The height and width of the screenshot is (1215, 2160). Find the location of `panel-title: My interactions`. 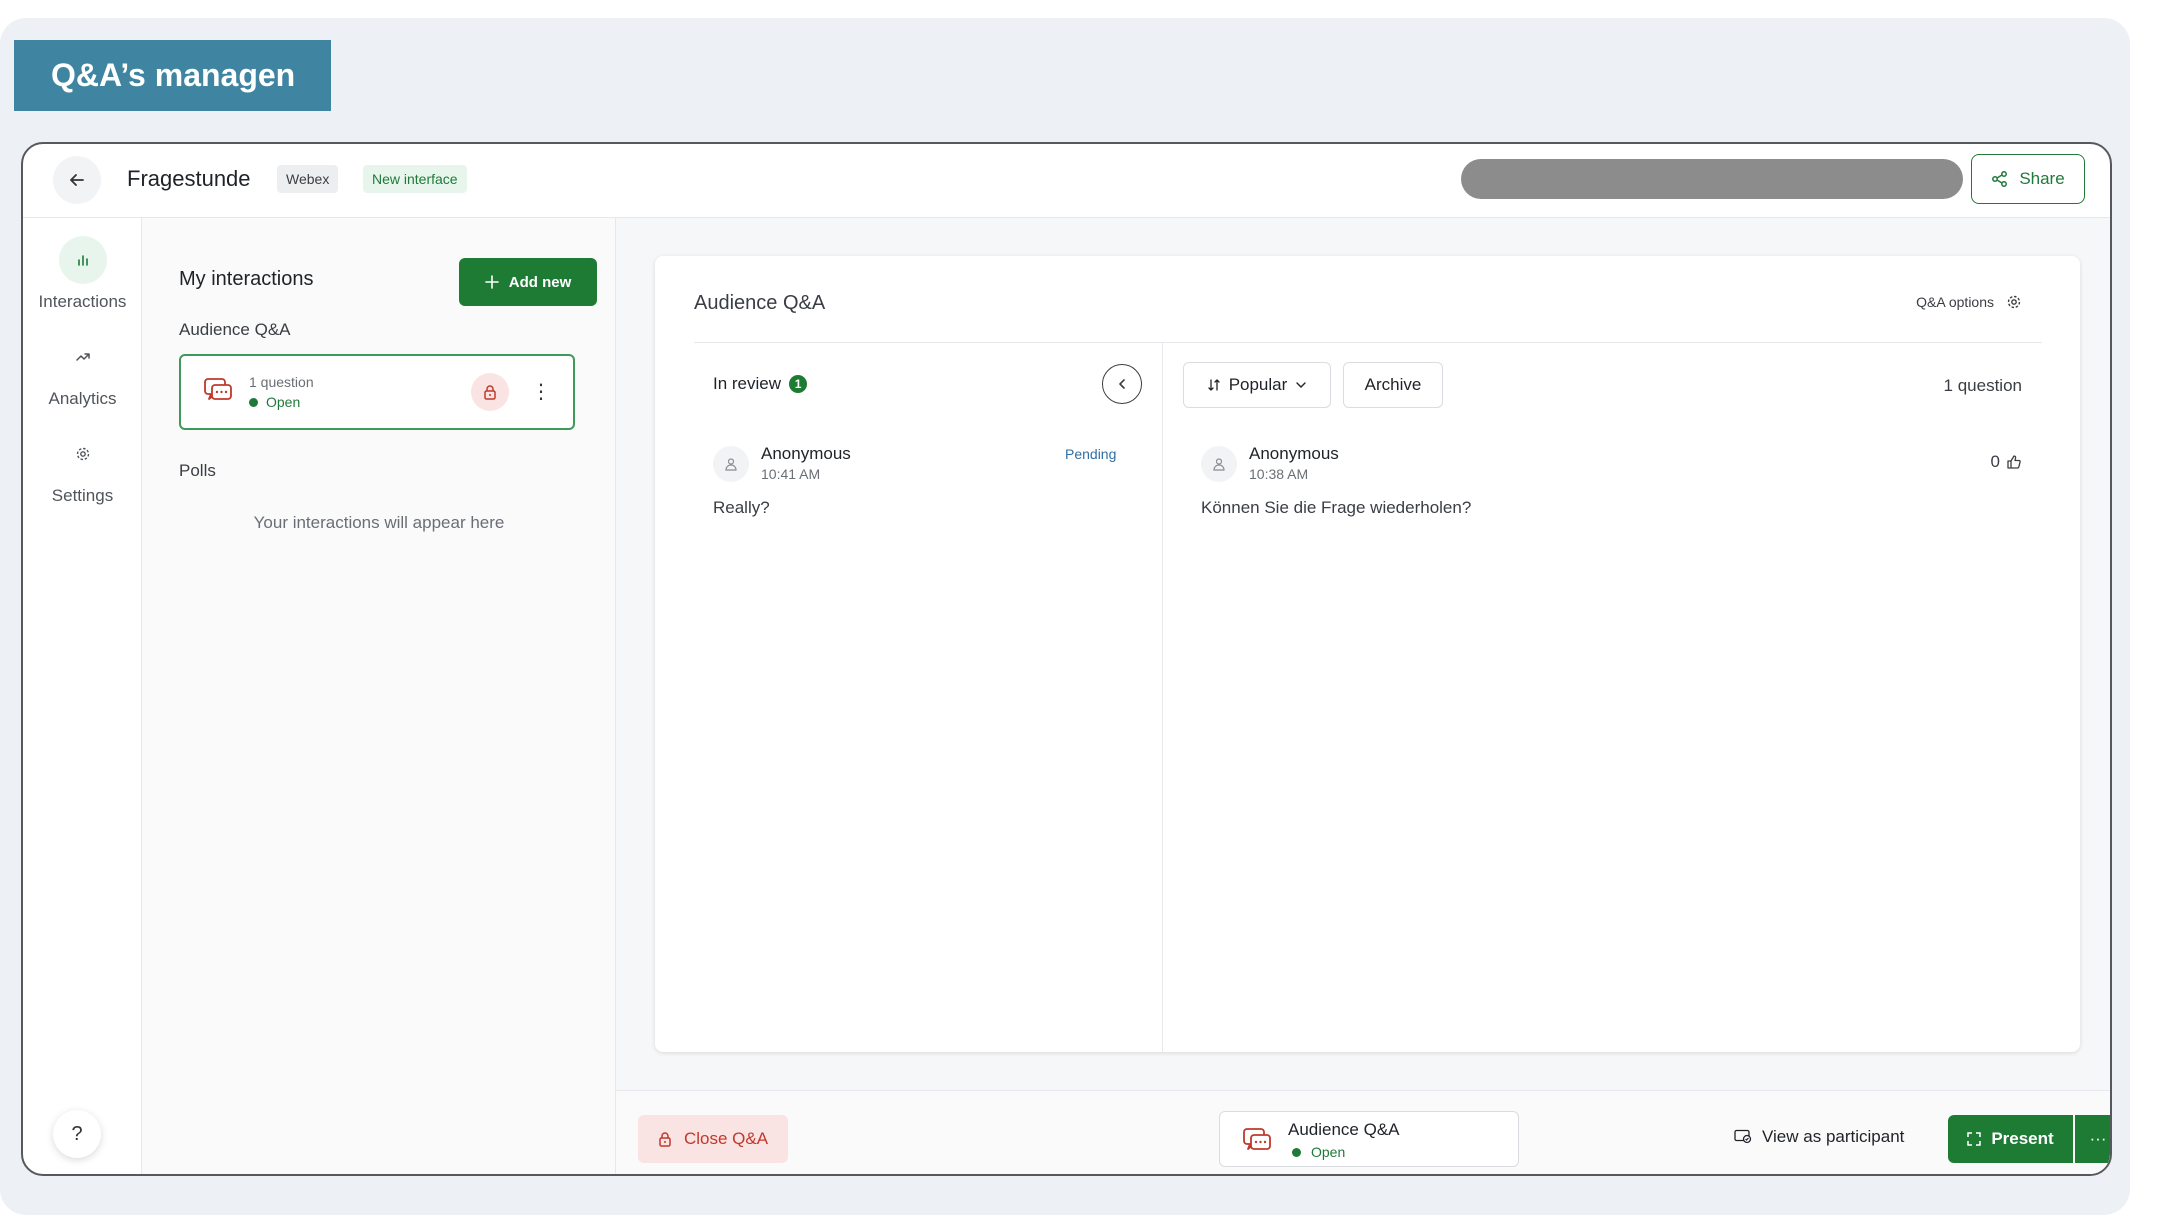

panel-title: My interactions is located at coordinates (246, 279).